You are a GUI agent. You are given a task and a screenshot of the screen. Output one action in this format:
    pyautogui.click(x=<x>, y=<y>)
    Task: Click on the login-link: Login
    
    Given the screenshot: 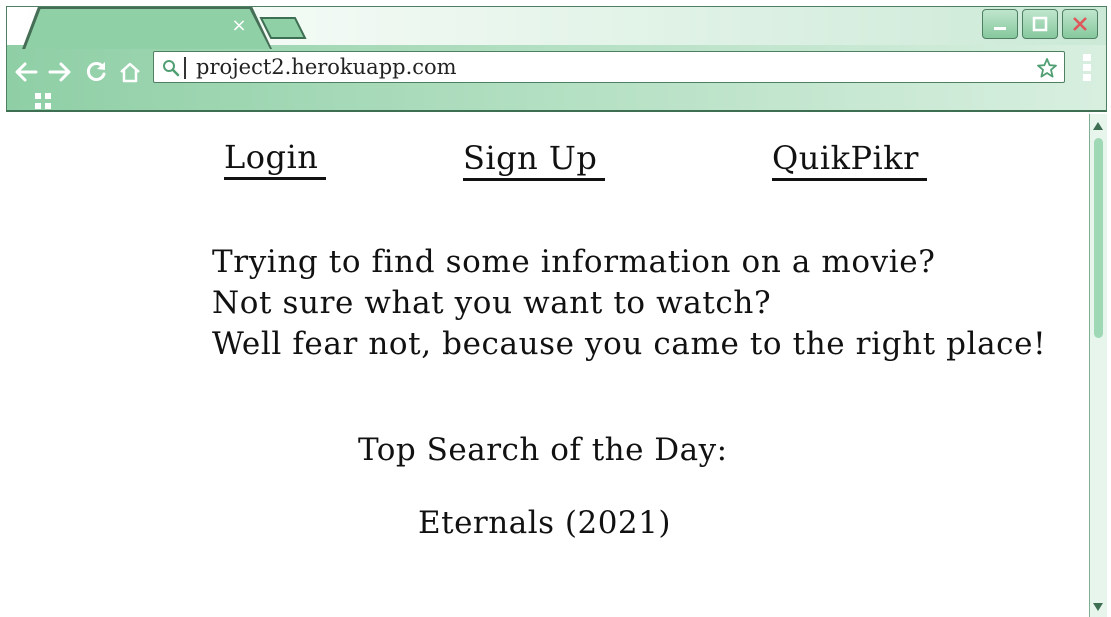 What is the action you would take?
    pyautogui.click(x=275, y=158)
    